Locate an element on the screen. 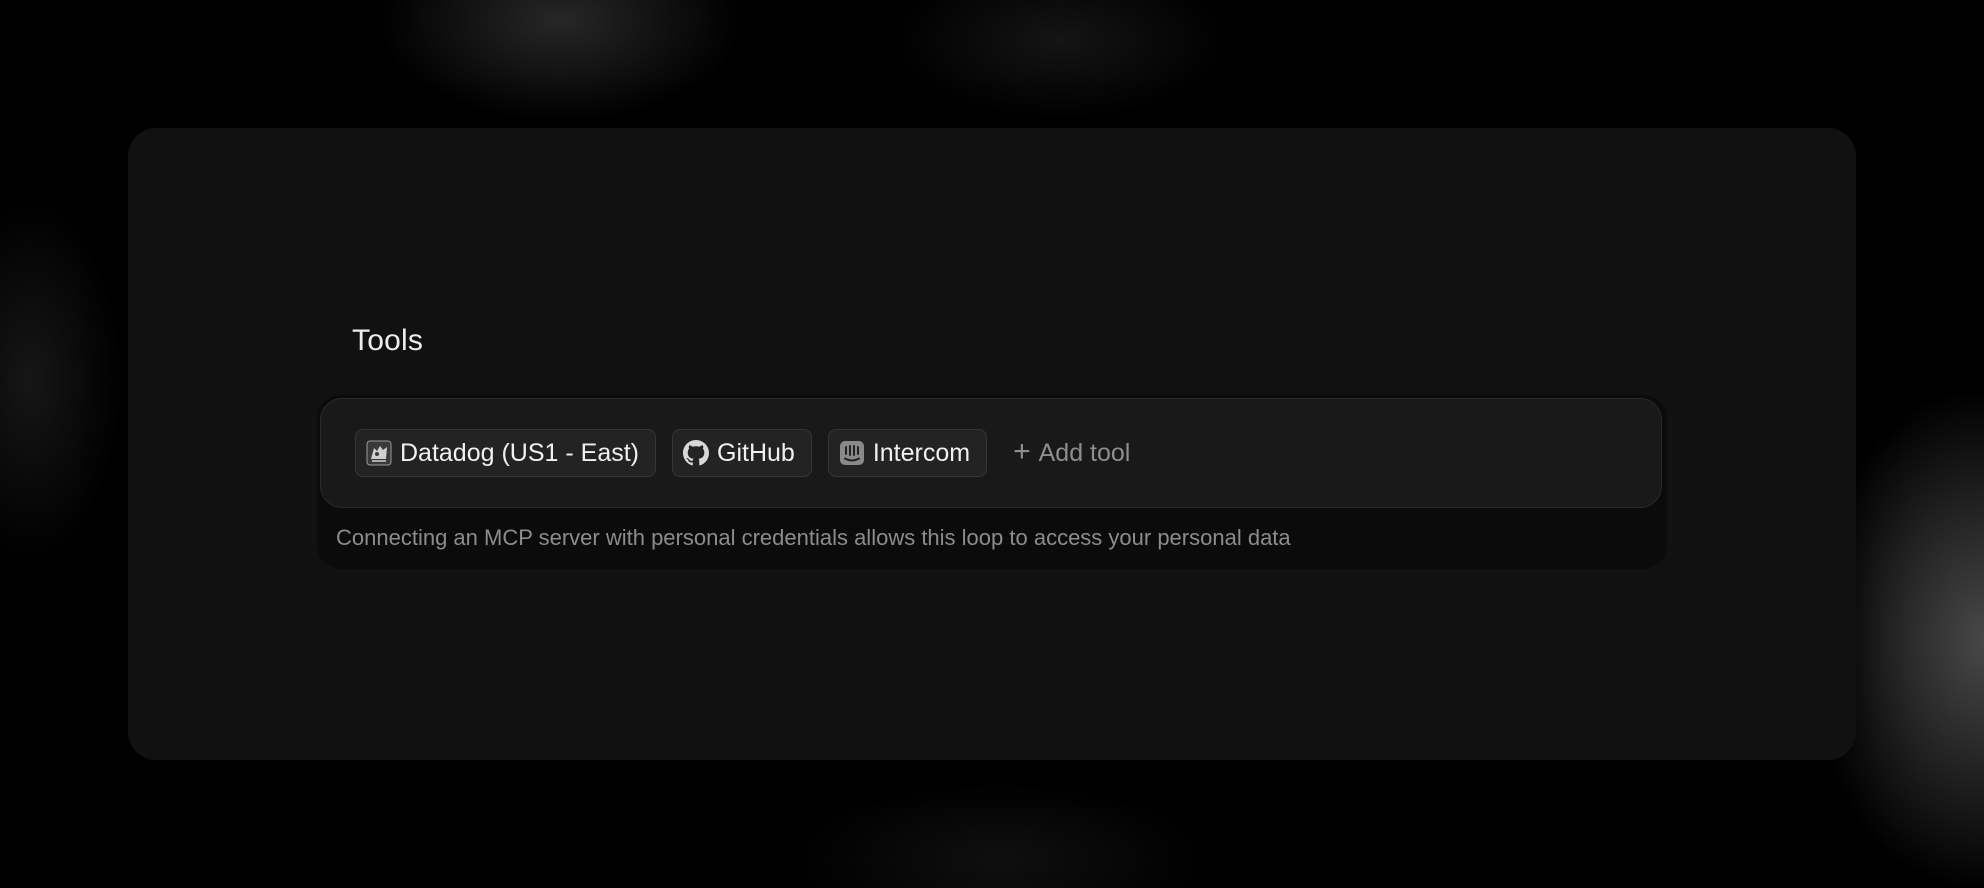 This screenshot has width=1984, height=888. tool-chip-label: GitHub is located at coordinates (756, 452).